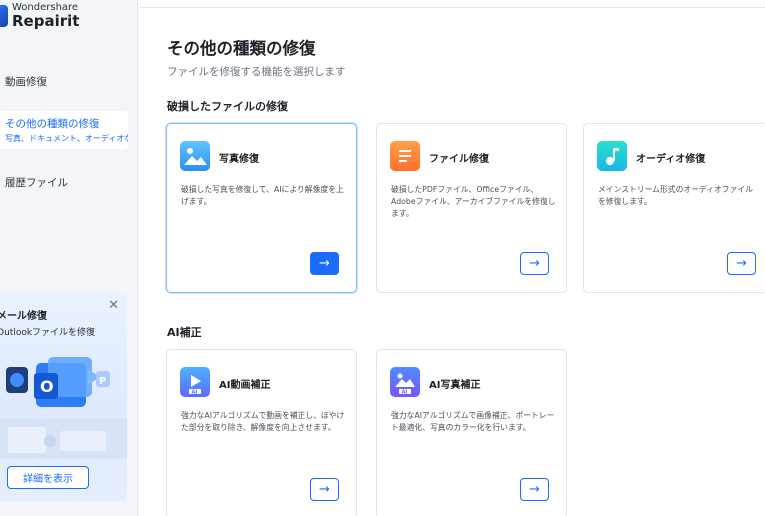  I want to click on page-subtitle: ファイルを修復する機能を選択します, so click(256, 72).